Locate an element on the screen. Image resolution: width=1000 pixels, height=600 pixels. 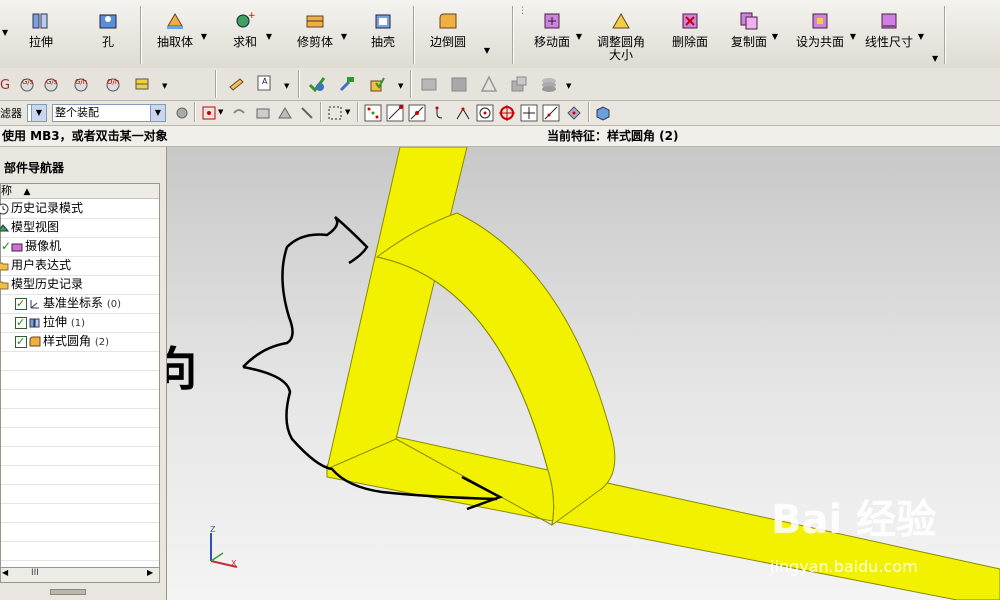
snap-arc-center-icon is located at coordinates (485, 113).